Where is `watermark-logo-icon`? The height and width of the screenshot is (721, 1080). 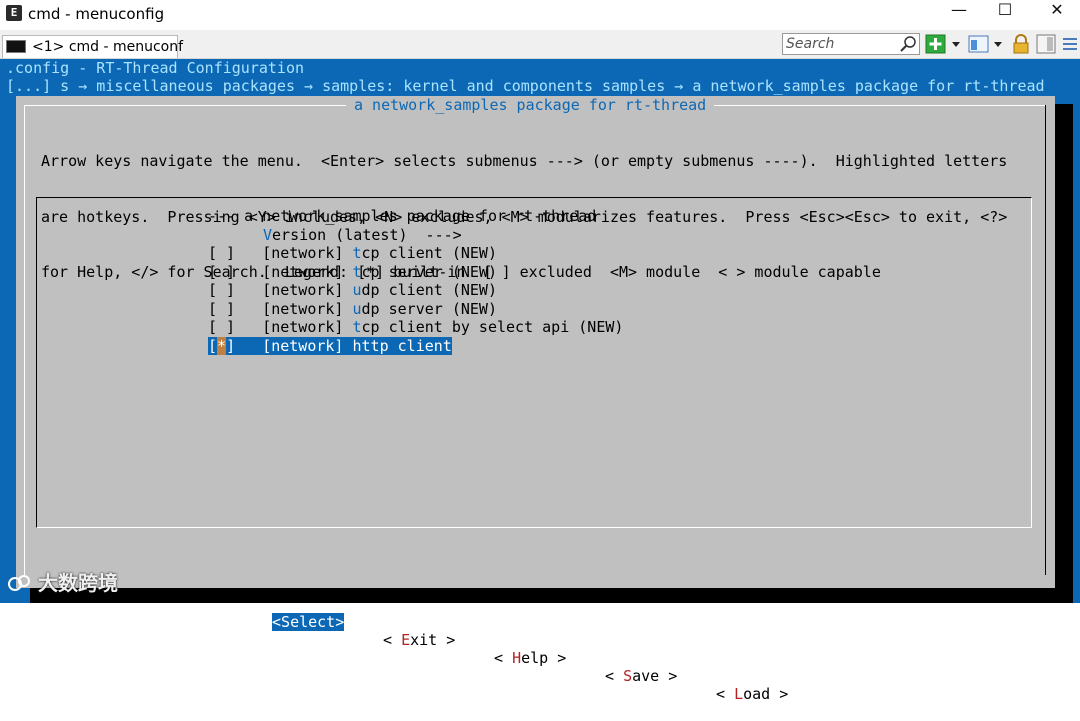 watermark-logo-icon is located at coordinates (19, 583).